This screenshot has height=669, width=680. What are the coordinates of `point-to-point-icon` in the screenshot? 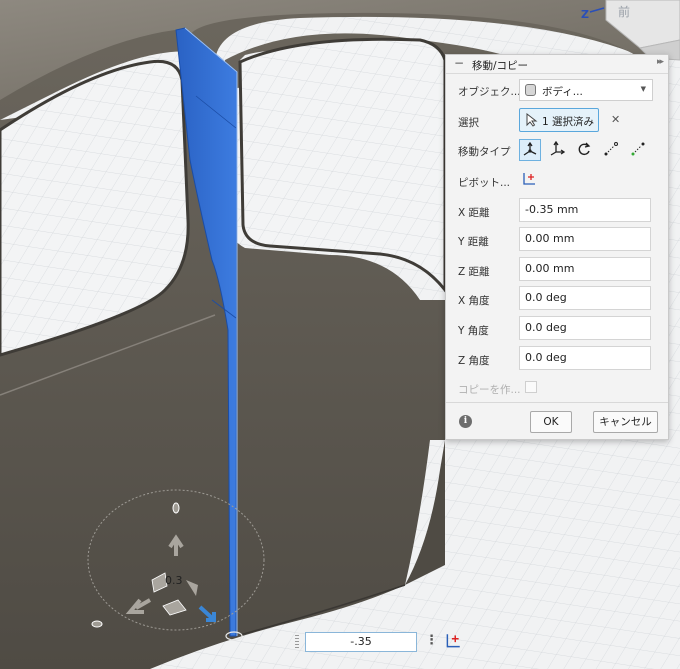 It's located at (611, 149).